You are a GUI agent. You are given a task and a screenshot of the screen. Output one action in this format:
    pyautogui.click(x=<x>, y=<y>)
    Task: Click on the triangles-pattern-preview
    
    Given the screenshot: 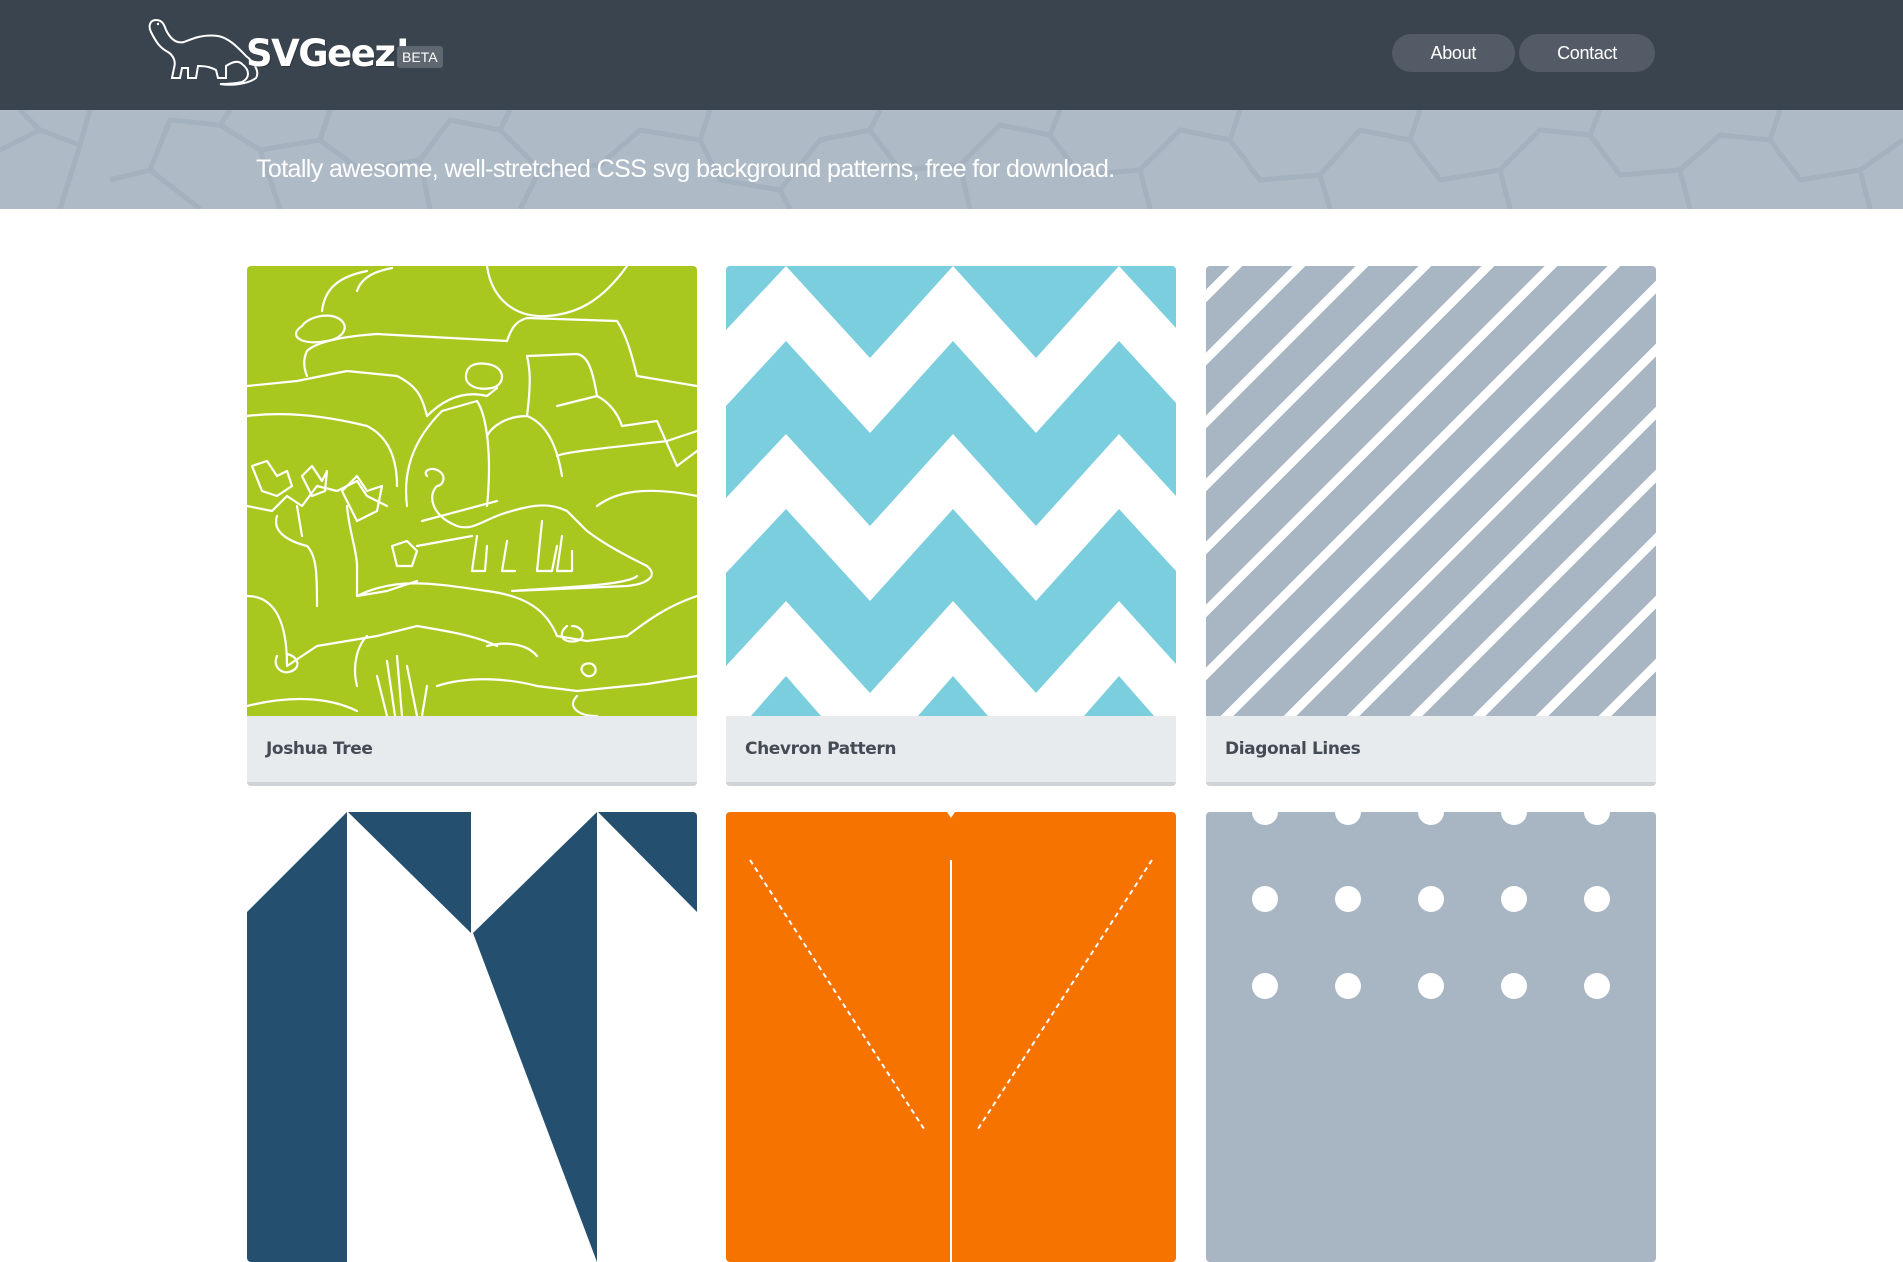 What is the action you would take?
    pyautogui.click(x=472, y=1037)
    